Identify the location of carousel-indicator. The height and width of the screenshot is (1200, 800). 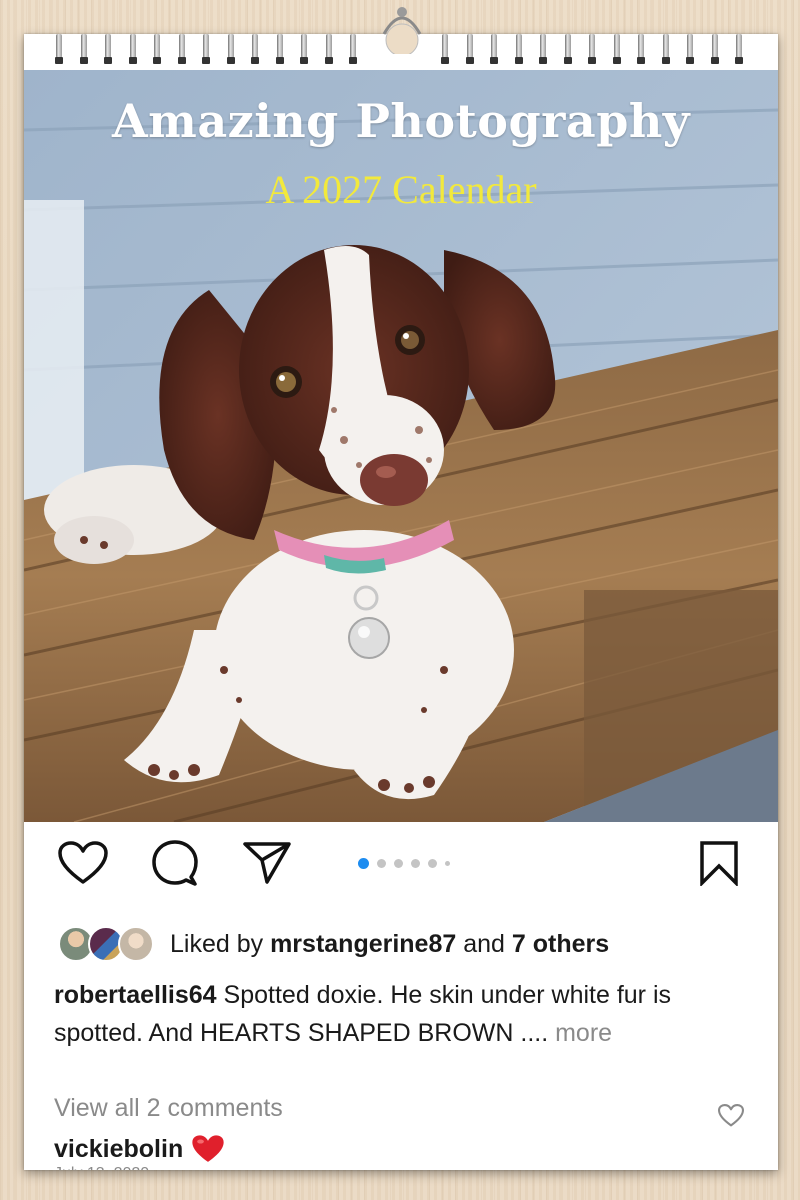
(404, 863).